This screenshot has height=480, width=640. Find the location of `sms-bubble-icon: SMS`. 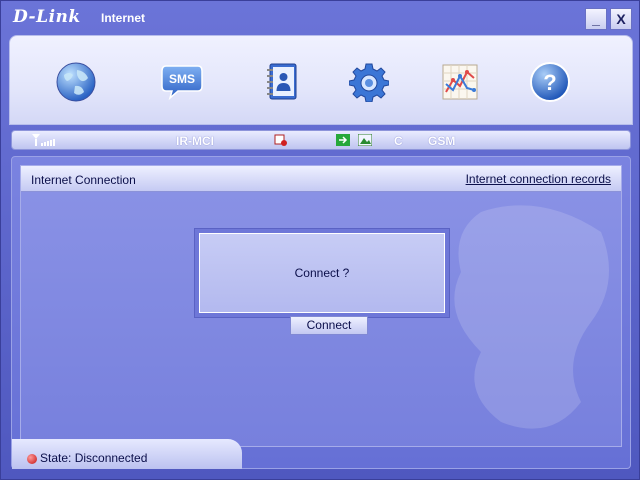

sms-bubble-icon: SMS is located at coordinates (182, 83).